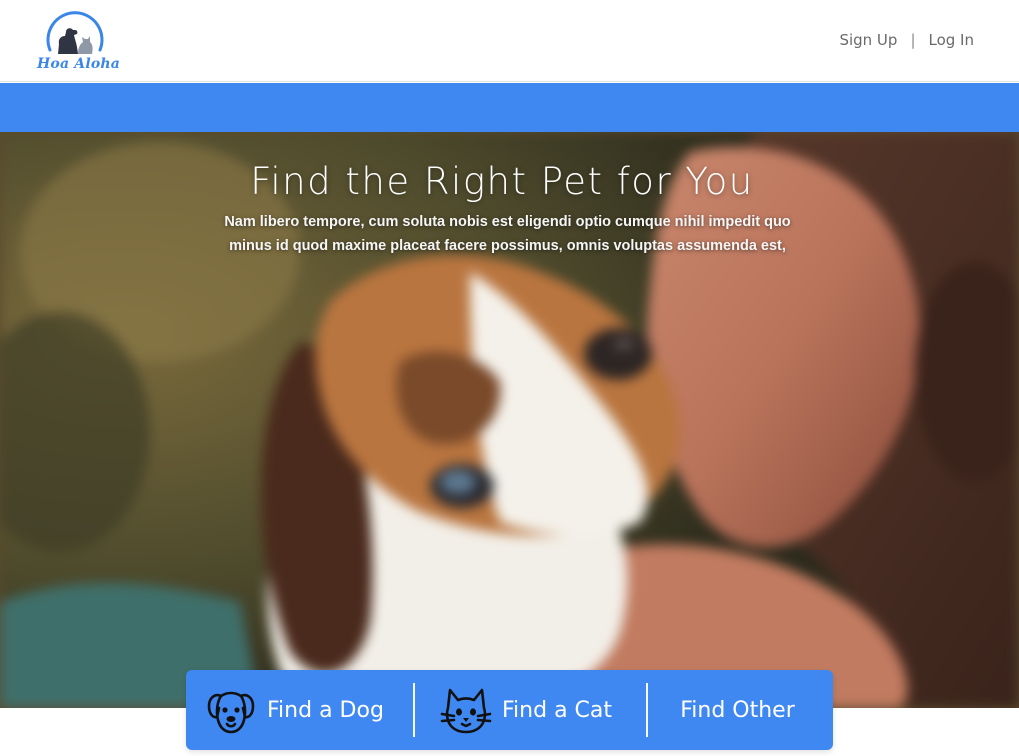  What do you see at coordinates (77, 42) in the screenshot?
I see `brand-logo: Hoa Aloha` at bounding box center [77, 42].